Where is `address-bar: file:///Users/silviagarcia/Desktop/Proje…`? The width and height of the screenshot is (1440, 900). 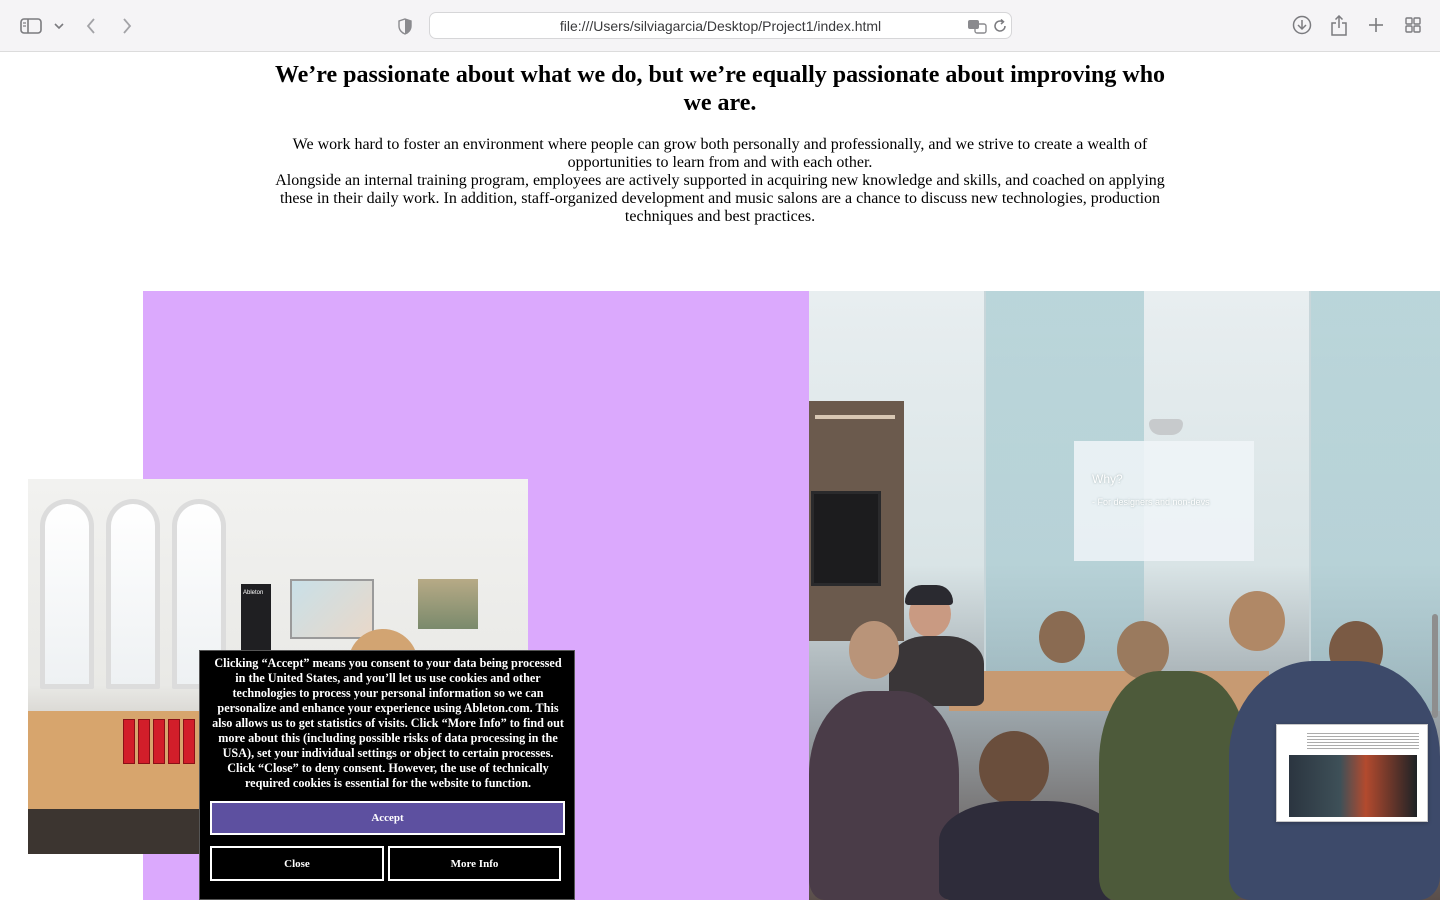
address-bar: file:///Users/silviagarcia/Desktop/Proje… is located at coordinates (720, 25).